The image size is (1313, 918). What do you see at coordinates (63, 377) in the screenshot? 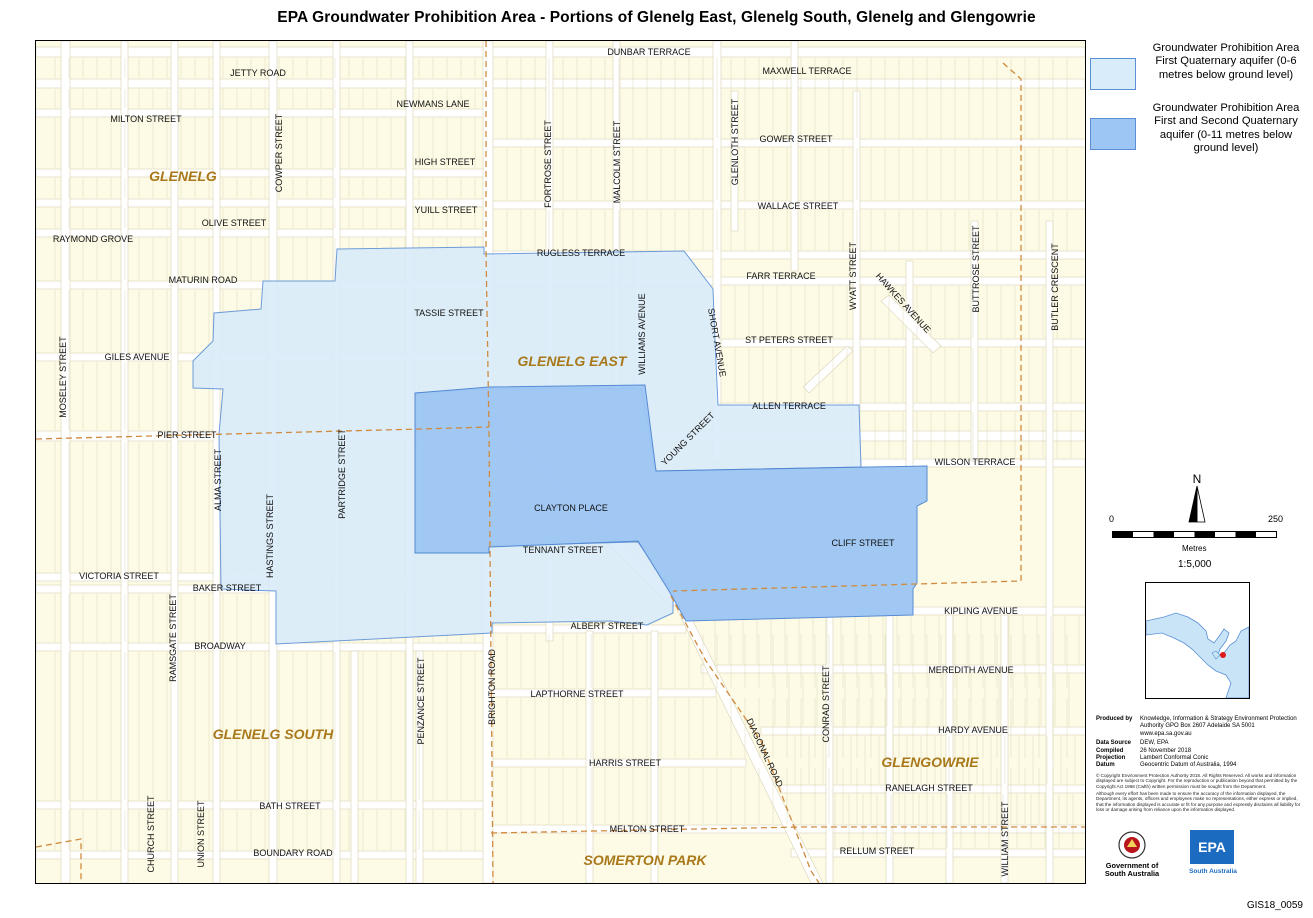
I see `road-label: MOSELEY STREET` at bounding box center [63, 377].